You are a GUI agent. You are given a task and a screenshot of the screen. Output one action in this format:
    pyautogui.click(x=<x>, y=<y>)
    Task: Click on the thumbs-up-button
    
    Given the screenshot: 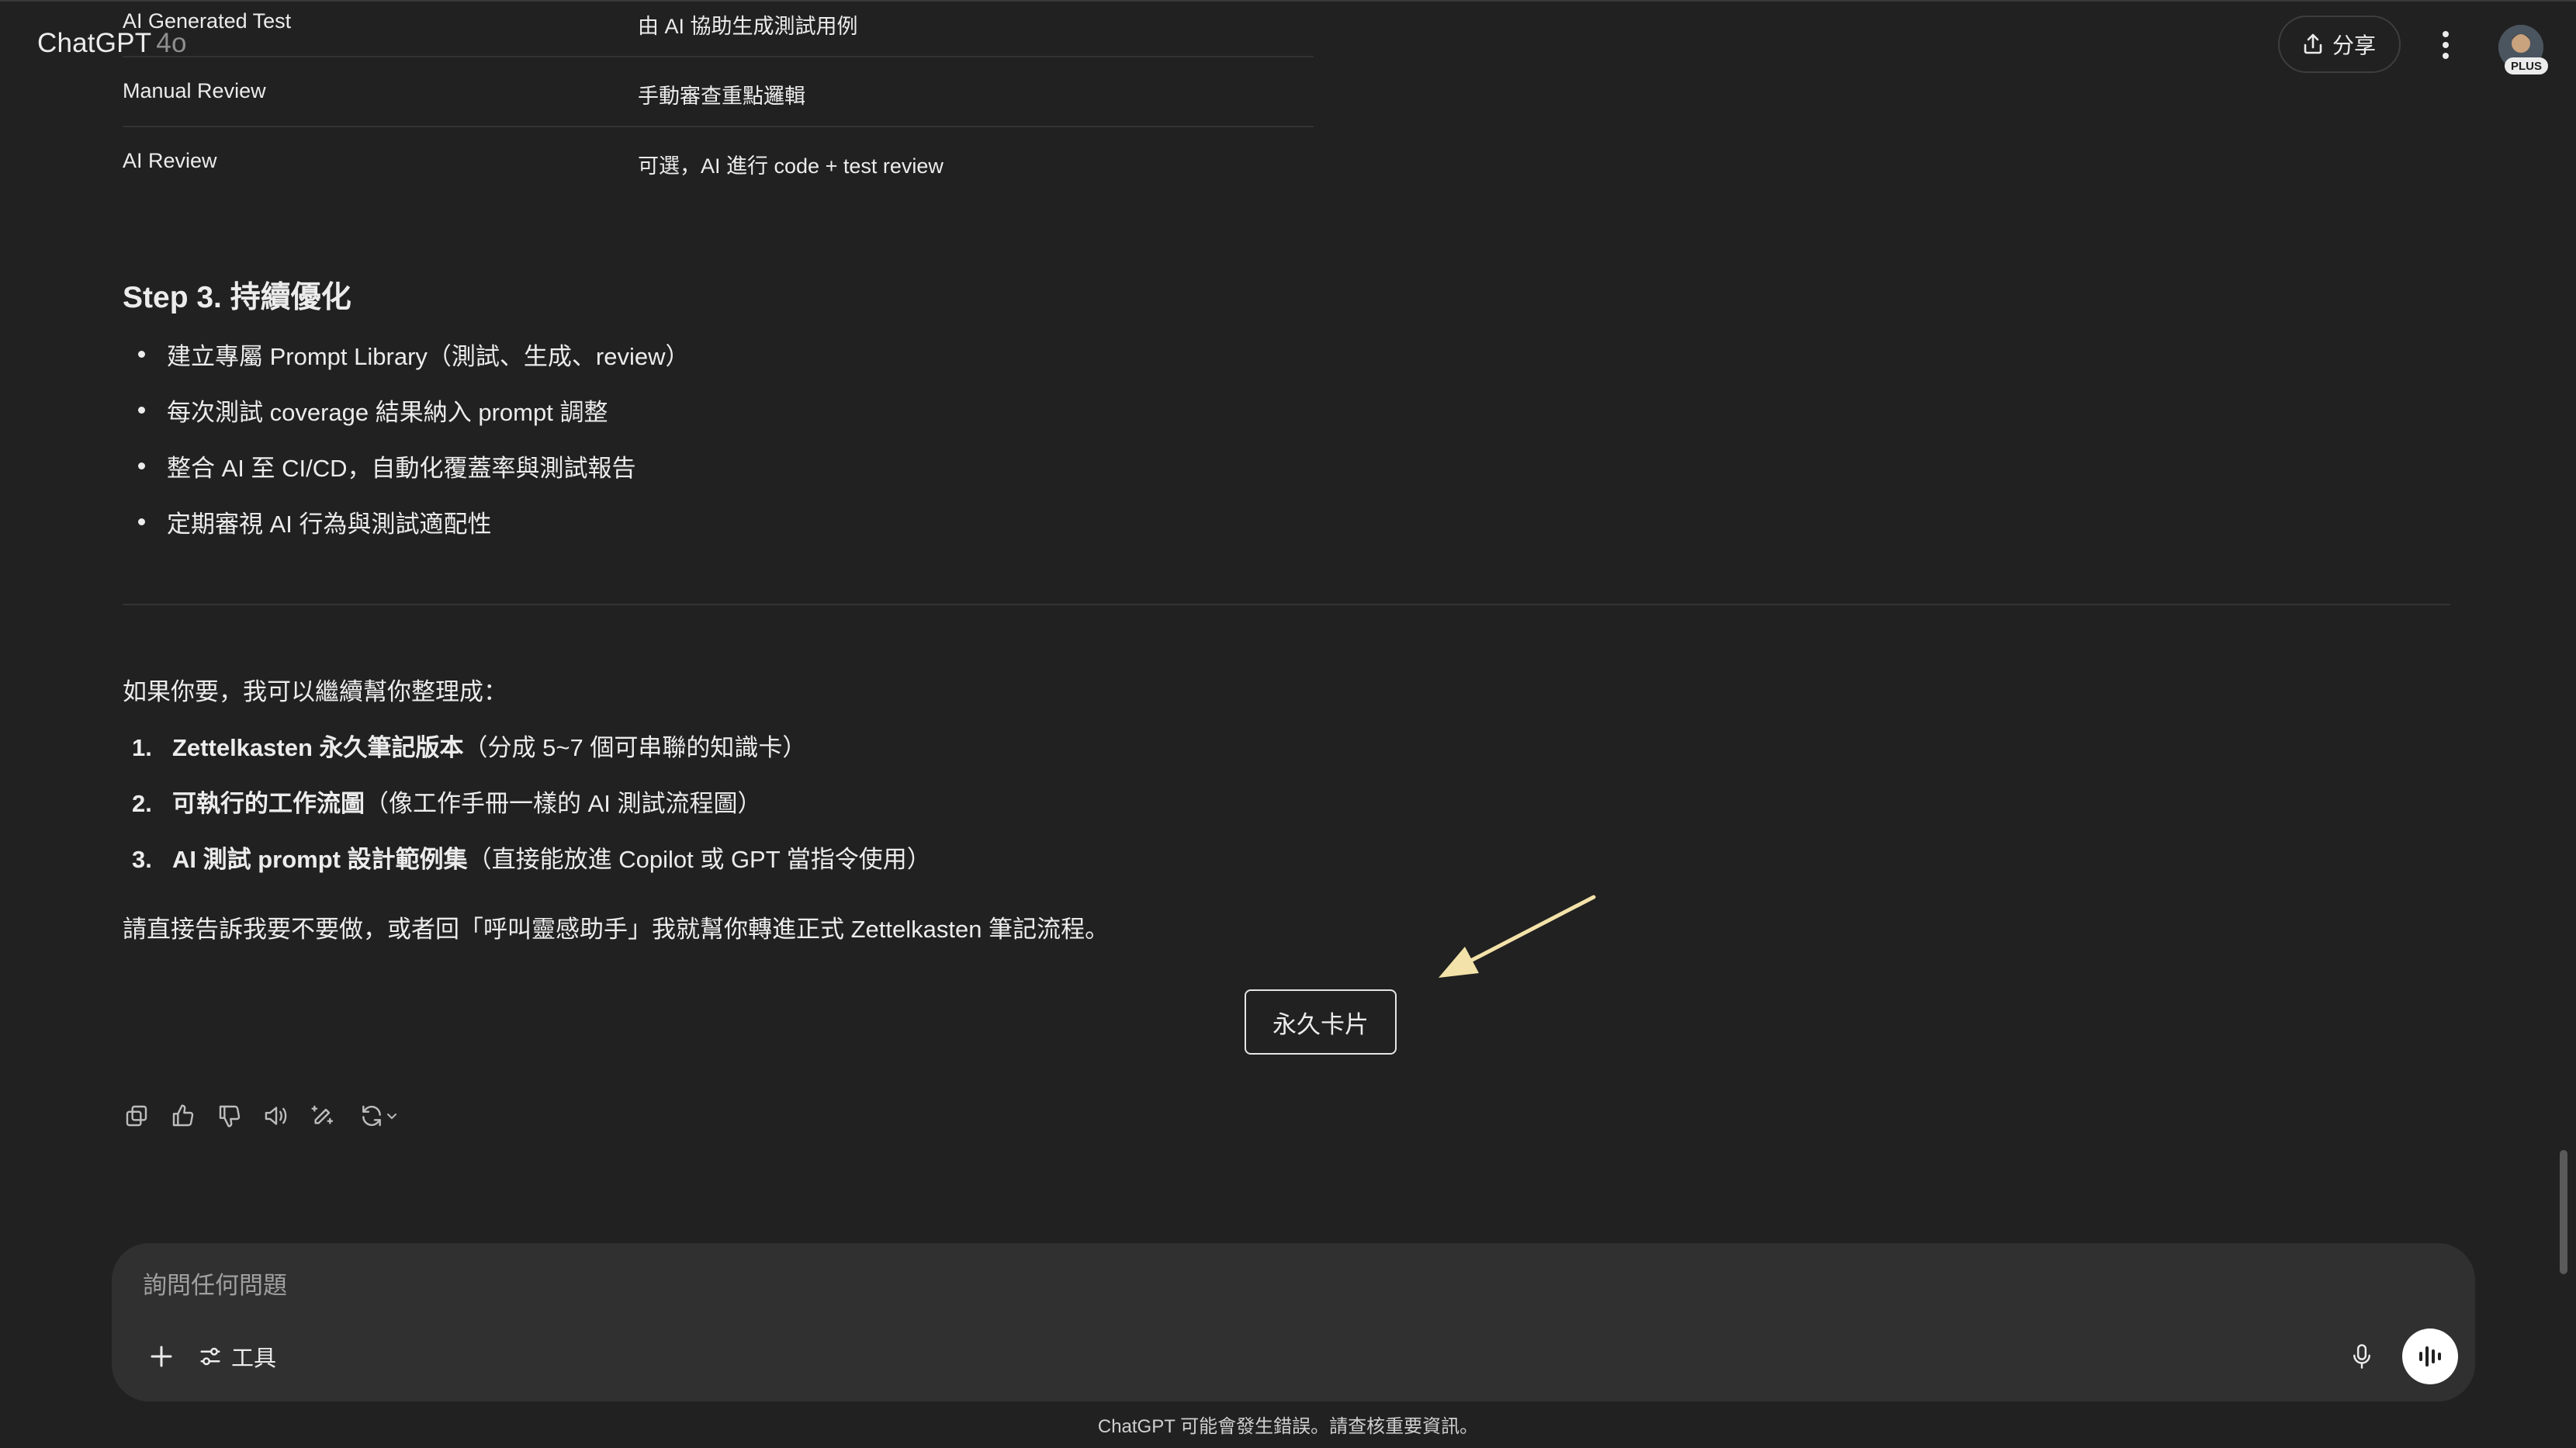 What is the action you would take?
    pyautogui.click(x=183, y=1115)
    